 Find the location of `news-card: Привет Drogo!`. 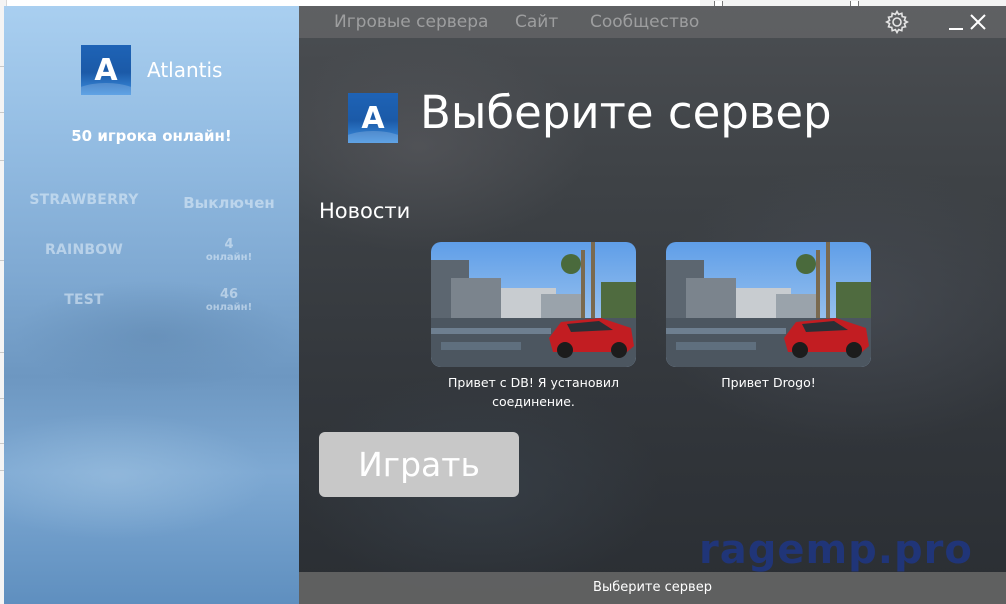

news-card: Привет Drogo! is located at coordinates (768, 317).